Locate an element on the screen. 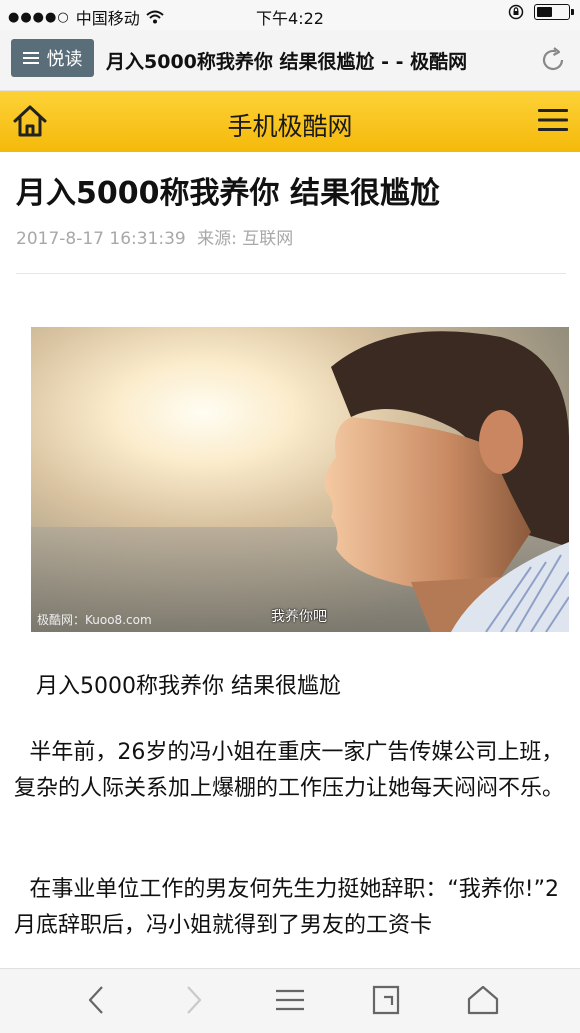  divider is located at coordinates (291, 273).